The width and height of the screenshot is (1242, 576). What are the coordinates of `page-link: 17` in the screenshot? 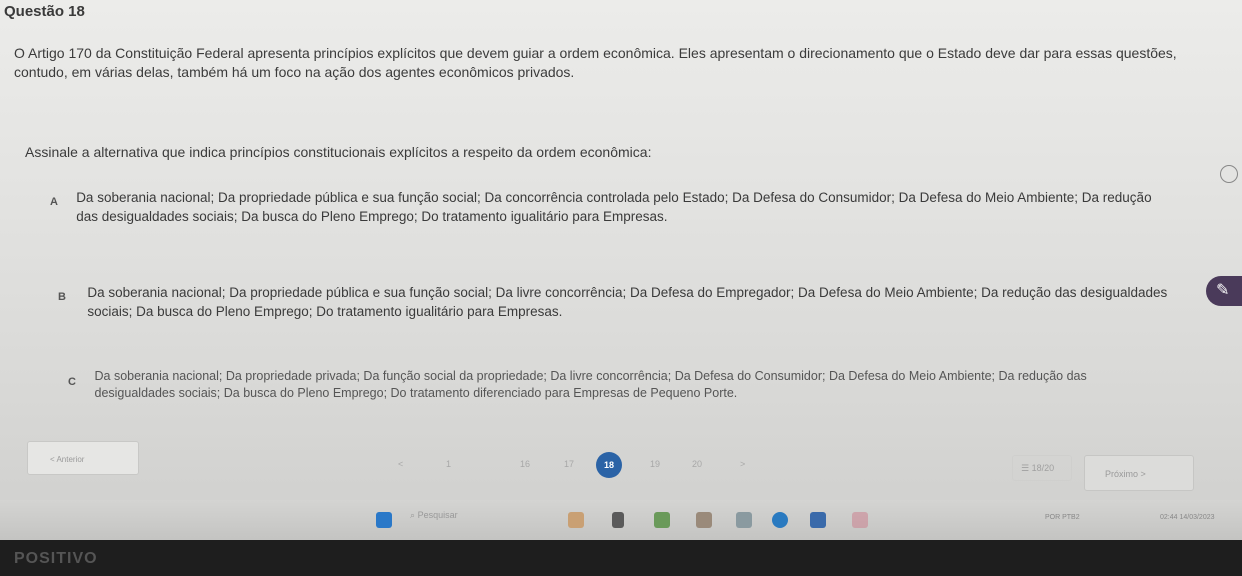 It's located at (569, 464).